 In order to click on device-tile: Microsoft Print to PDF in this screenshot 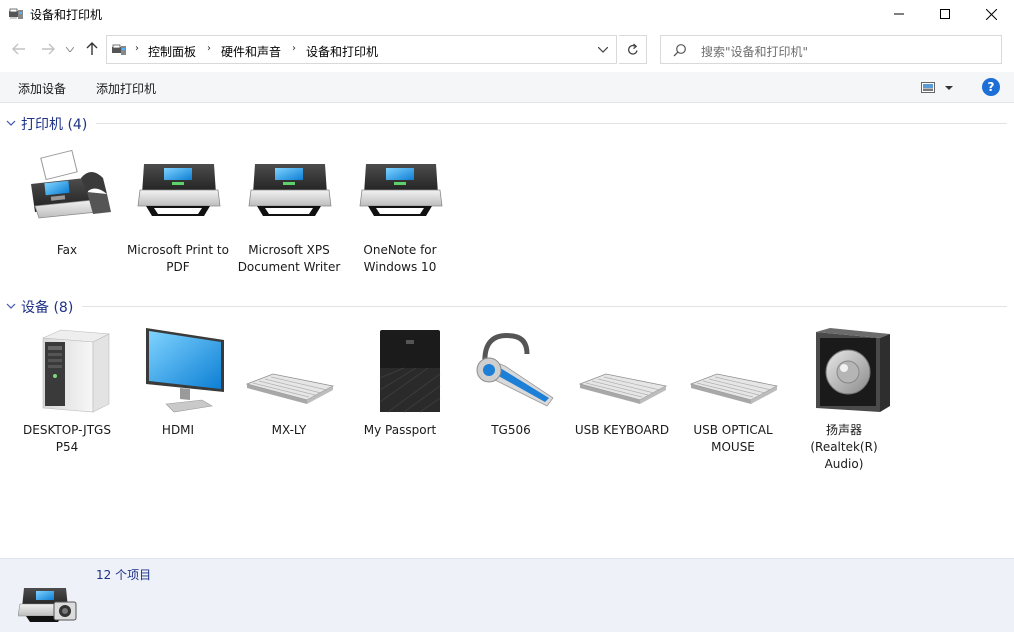, I will do `click(178, 212)`.